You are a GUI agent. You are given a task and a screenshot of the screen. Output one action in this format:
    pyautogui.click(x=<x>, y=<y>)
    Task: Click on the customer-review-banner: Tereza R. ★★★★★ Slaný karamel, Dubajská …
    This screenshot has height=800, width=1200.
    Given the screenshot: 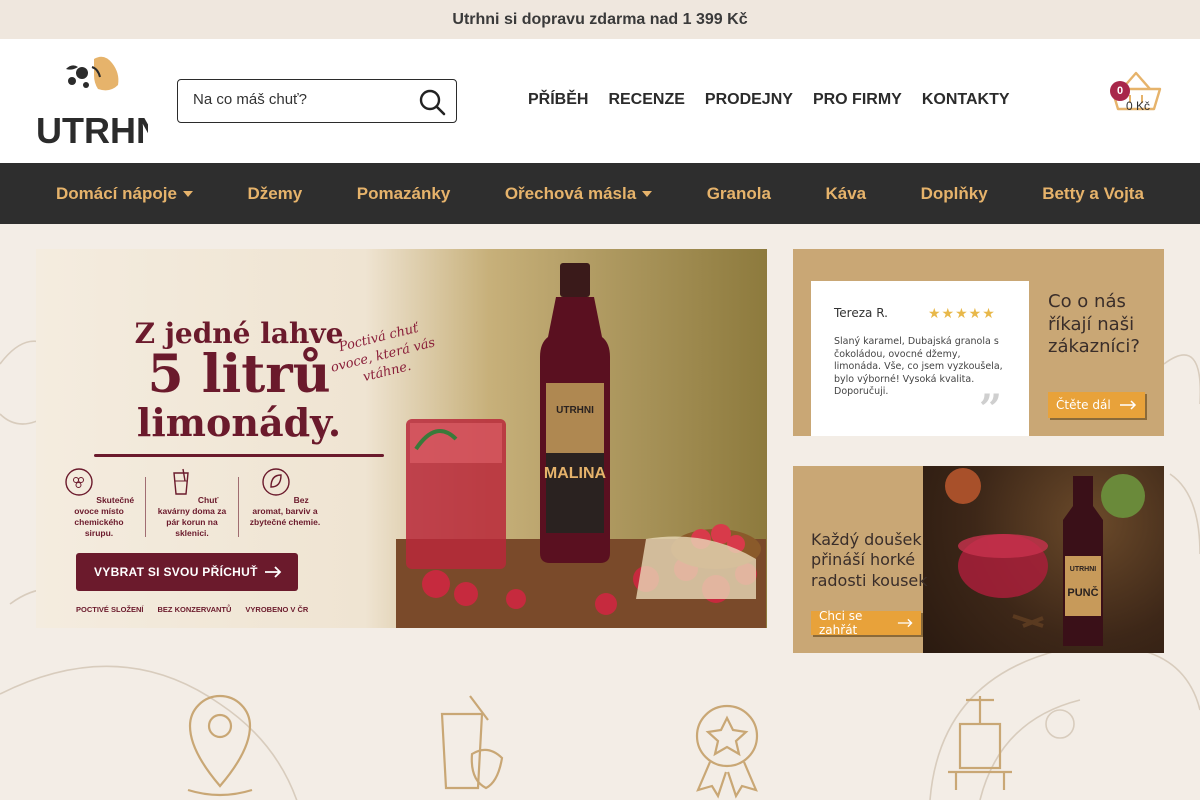 What is the action you would take?
    pyautogui.click(x=978, y=342)
    